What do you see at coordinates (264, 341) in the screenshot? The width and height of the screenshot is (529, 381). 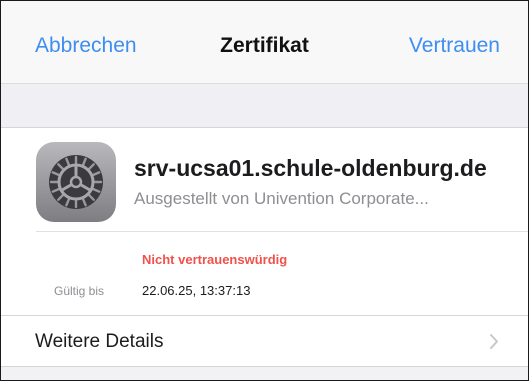 I see `more-details-row: Weitere Details` at bounding box center [264, 341].